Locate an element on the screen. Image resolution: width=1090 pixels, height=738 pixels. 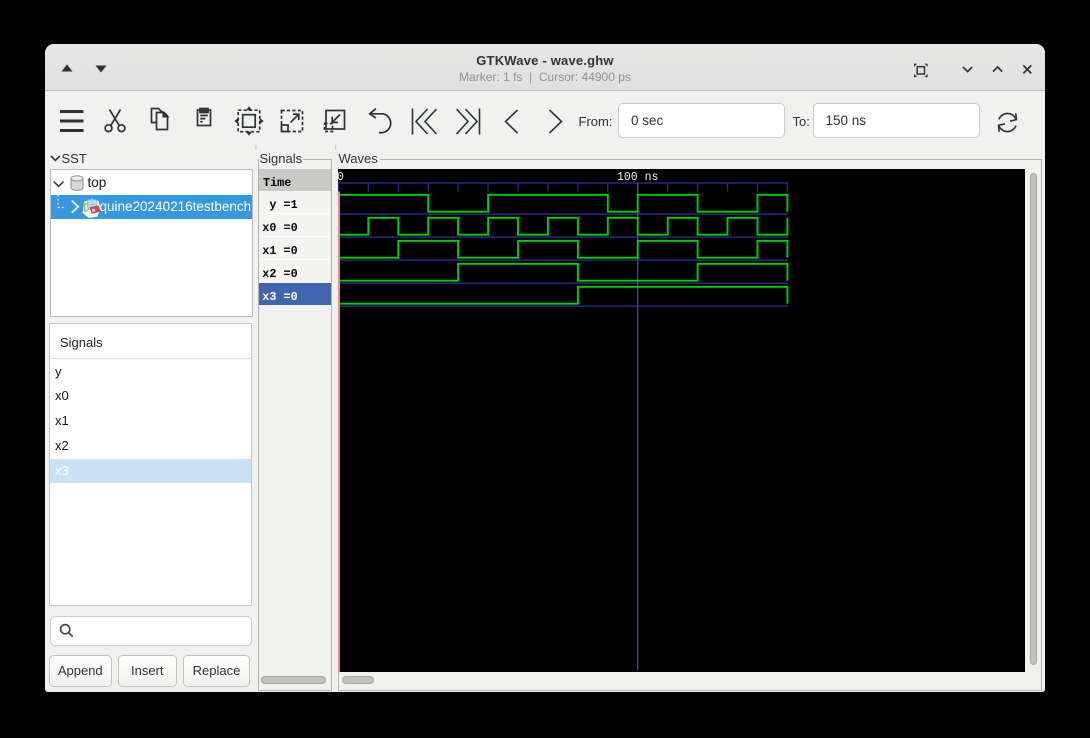
svg-text: 0 is located at coordinates (341, 177).